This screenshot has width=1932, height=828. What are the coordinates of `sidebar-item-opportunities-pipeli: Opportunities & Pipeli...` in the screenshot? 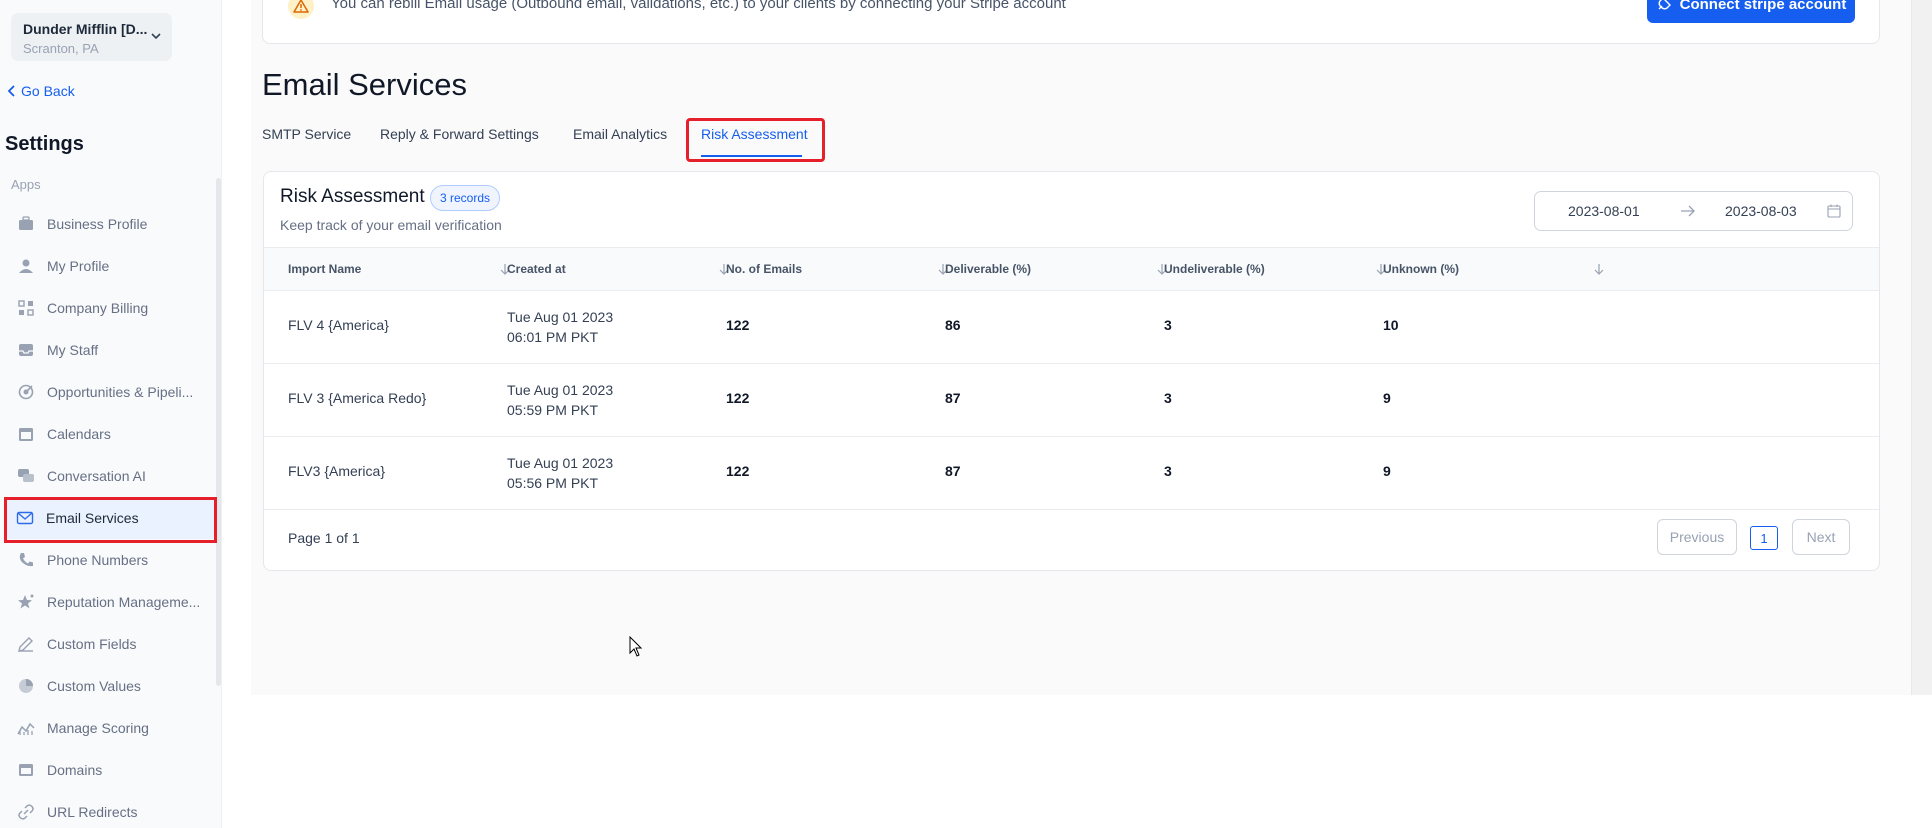 It's located at (105, 392).